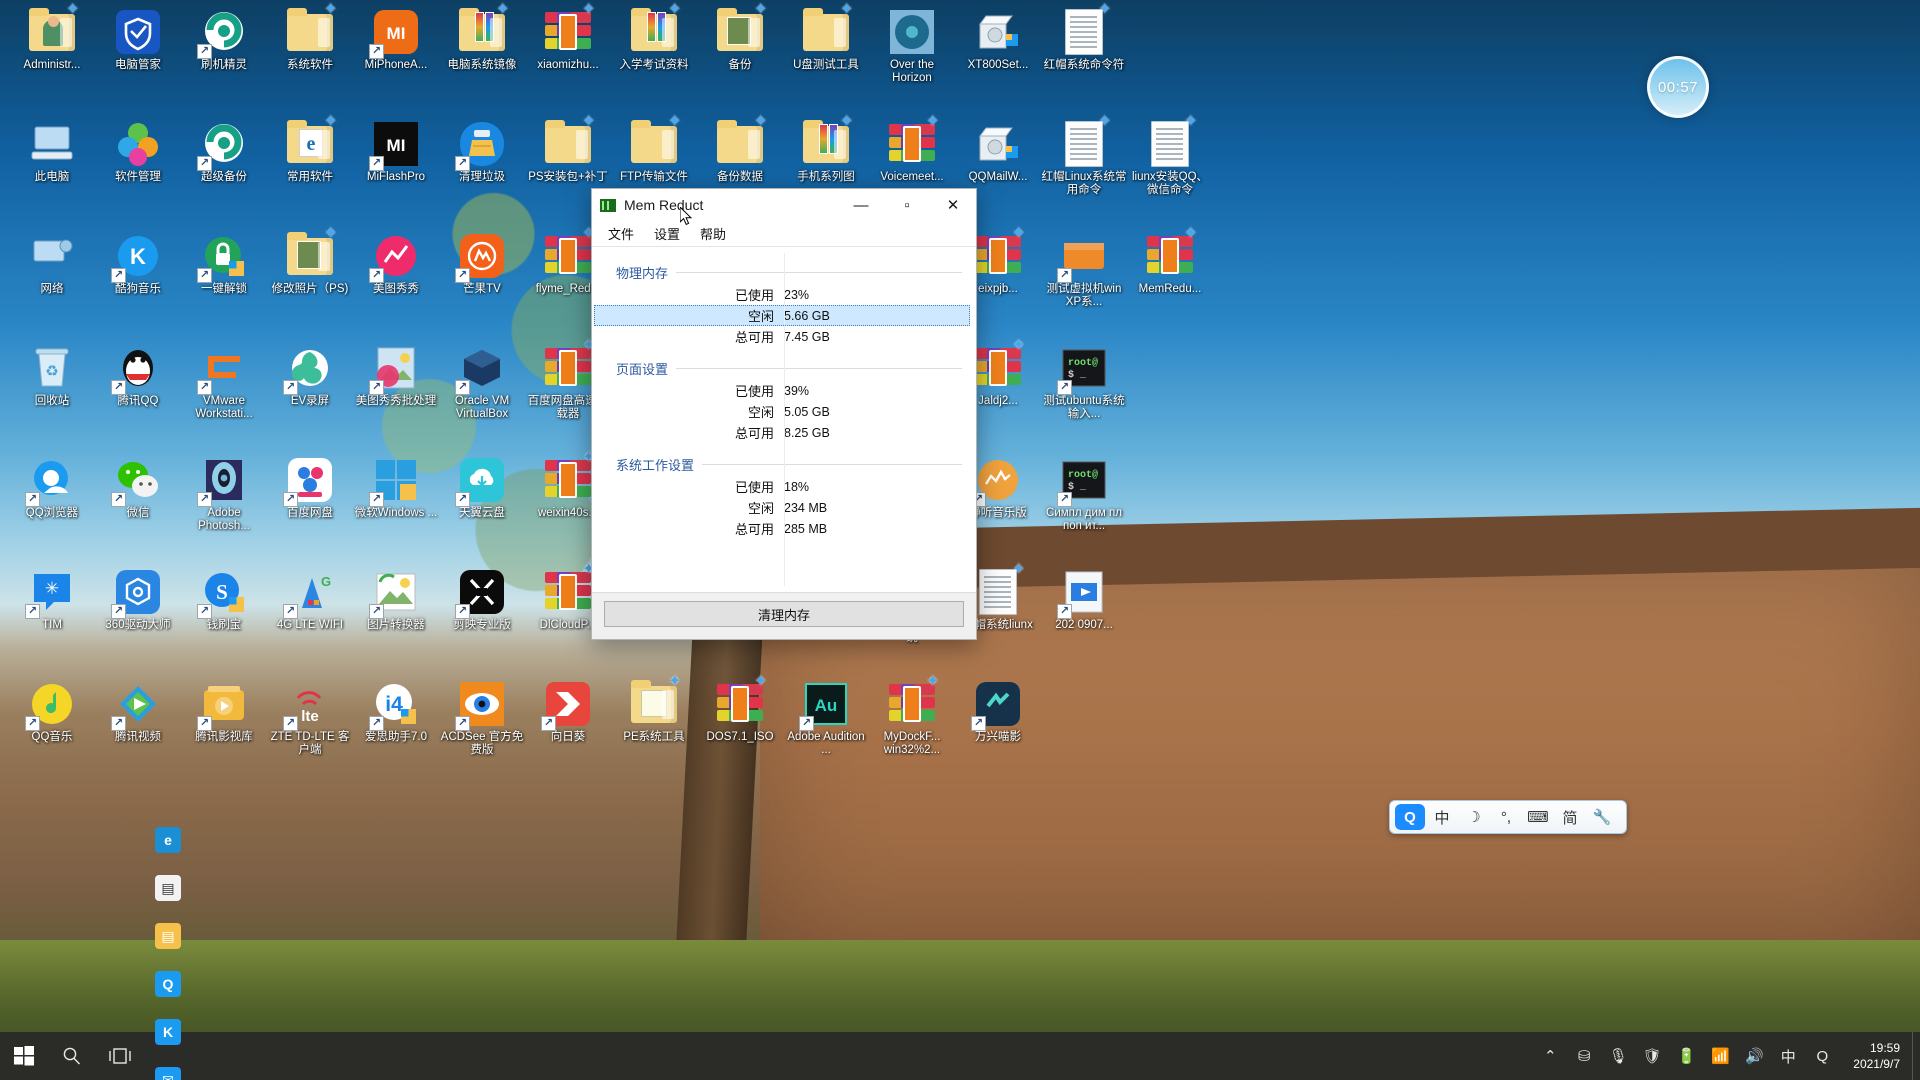 This screenshot has height=1080, width=1920. What do you see at coordinates (1584, 1056) in the screenshot?
I see `tray-usb-icon: ⛁` at bounding box center [1584, 1056].